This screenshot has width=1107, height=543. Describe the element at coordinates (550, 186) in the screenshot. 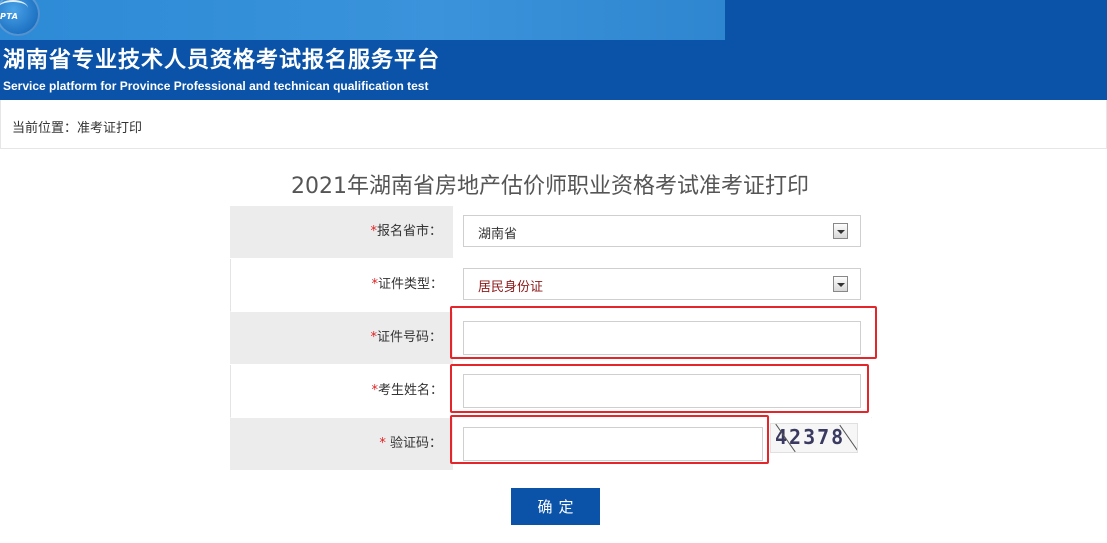

I see `page-title: 2021年湖南省房地产估价师职业资格考试准考证打印` at that location.